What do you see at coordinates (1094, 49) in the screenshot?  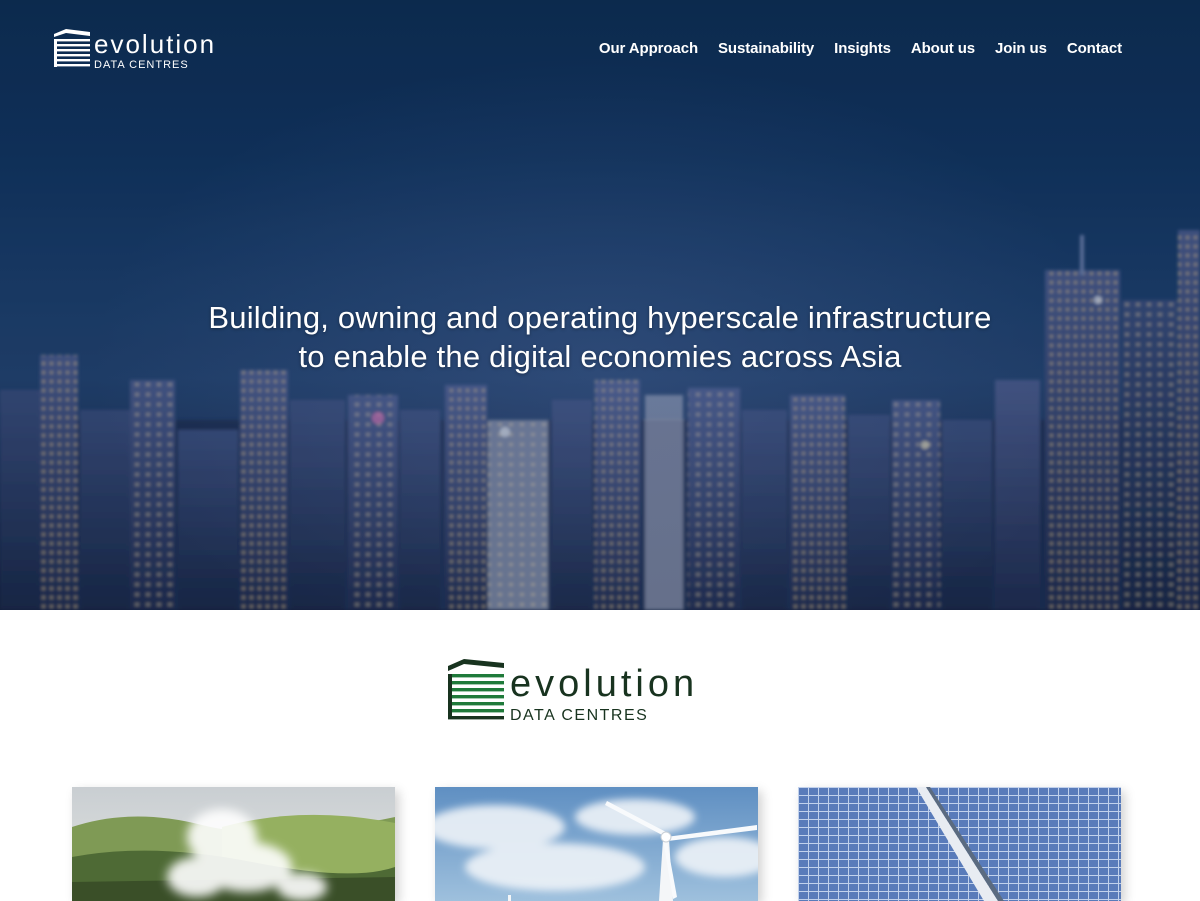 I see `nav-item-contact: Contact` at bounding box center [1094, 49].